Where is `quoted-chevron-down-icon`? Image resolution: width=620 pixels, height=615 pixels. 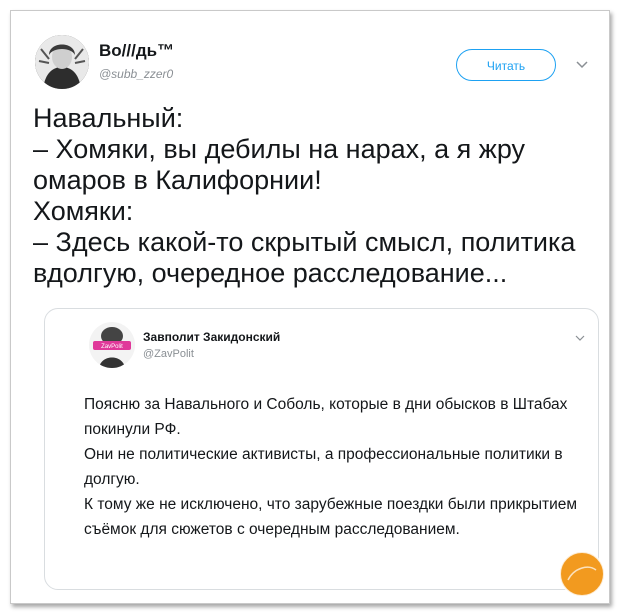
quoted-chevron-down-icon is located at coordinates (580, 338).